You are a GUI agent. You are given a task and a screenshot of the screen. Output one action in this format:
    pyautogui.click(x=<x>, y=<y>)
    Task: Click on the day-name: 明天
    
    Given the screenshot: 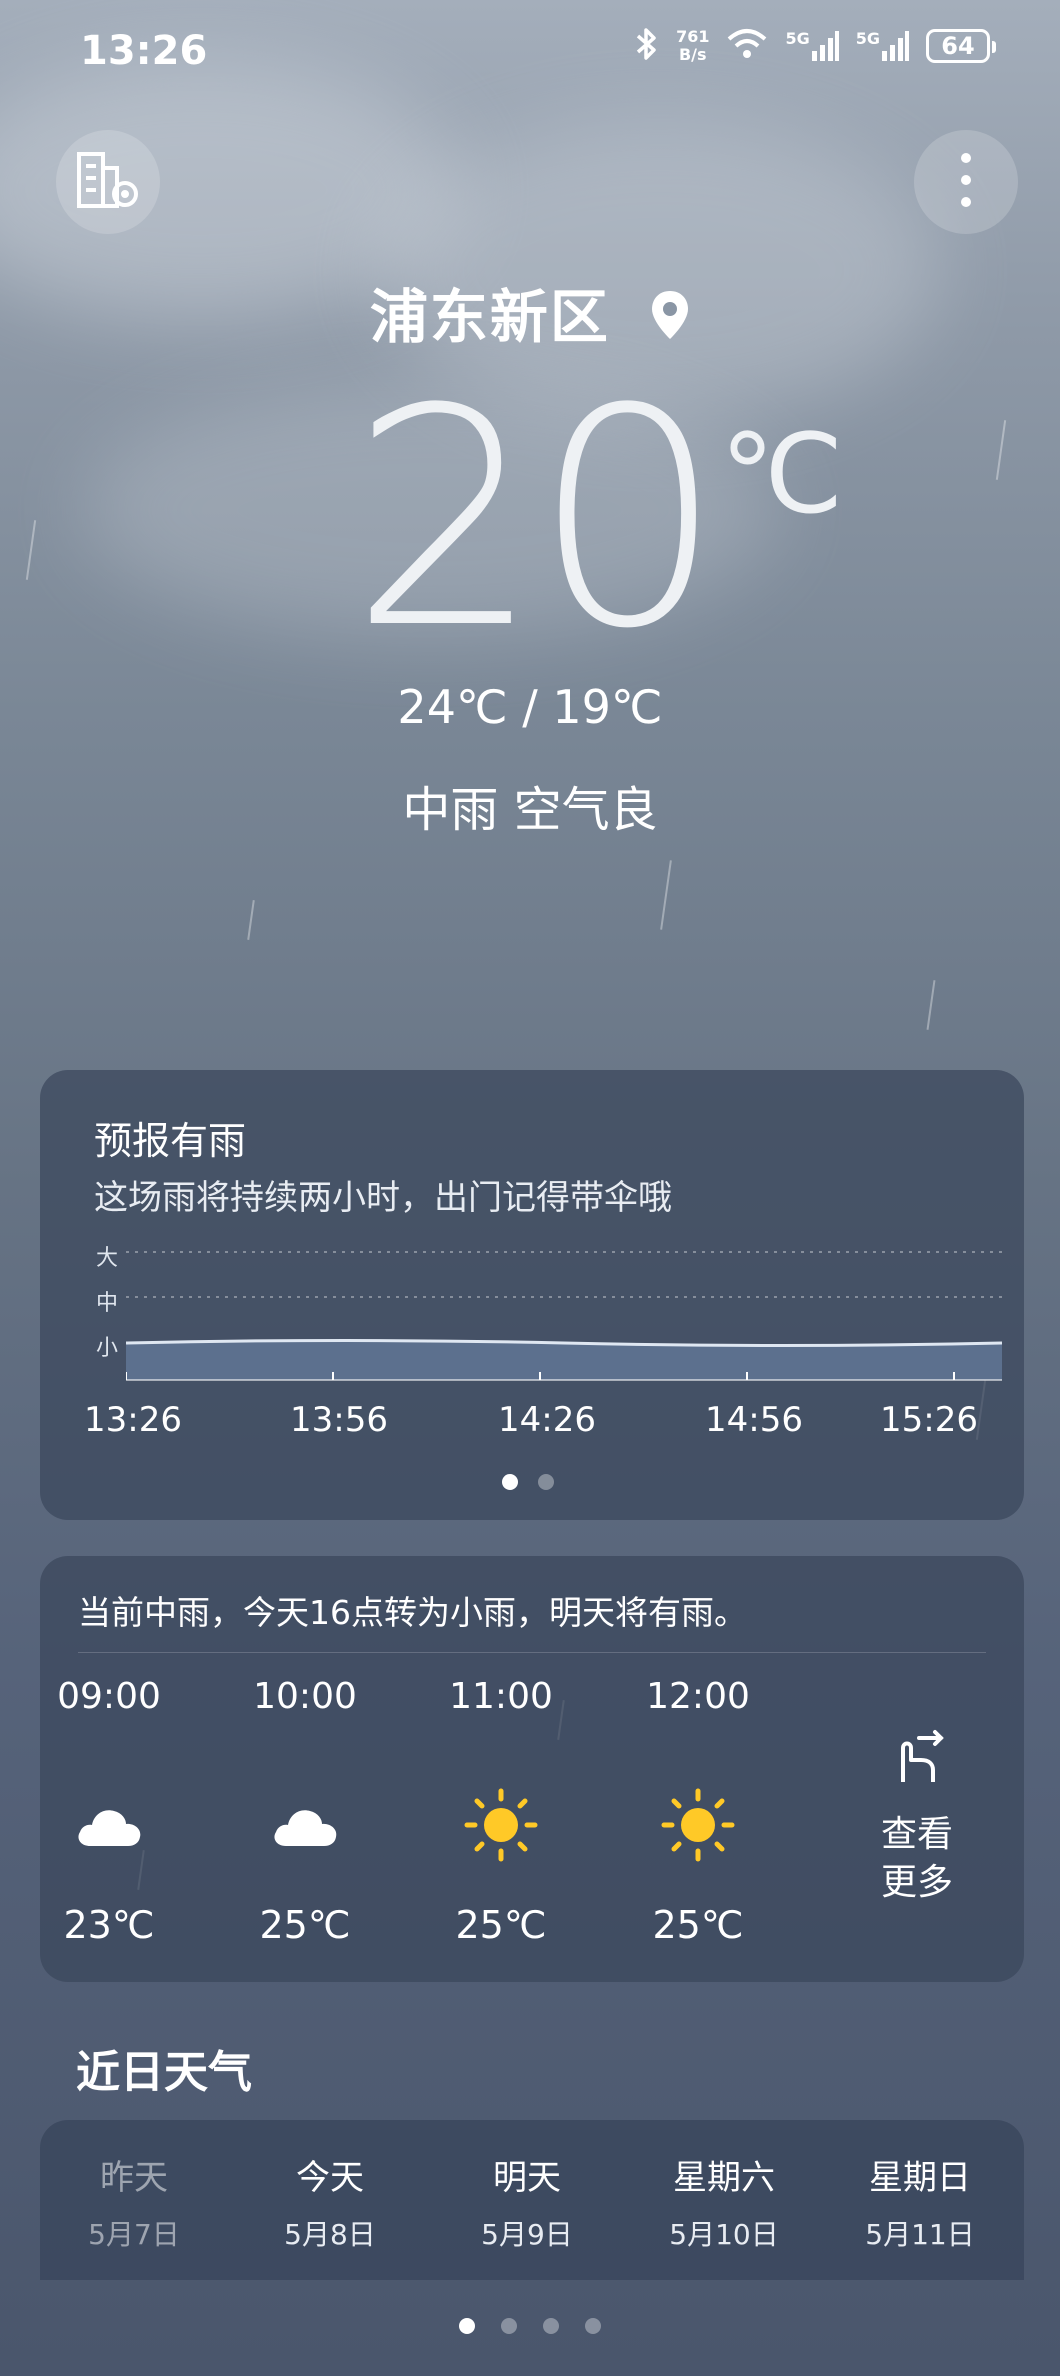 What is the action you would take?
    pyautogui.click(x=527, y=2178)
    